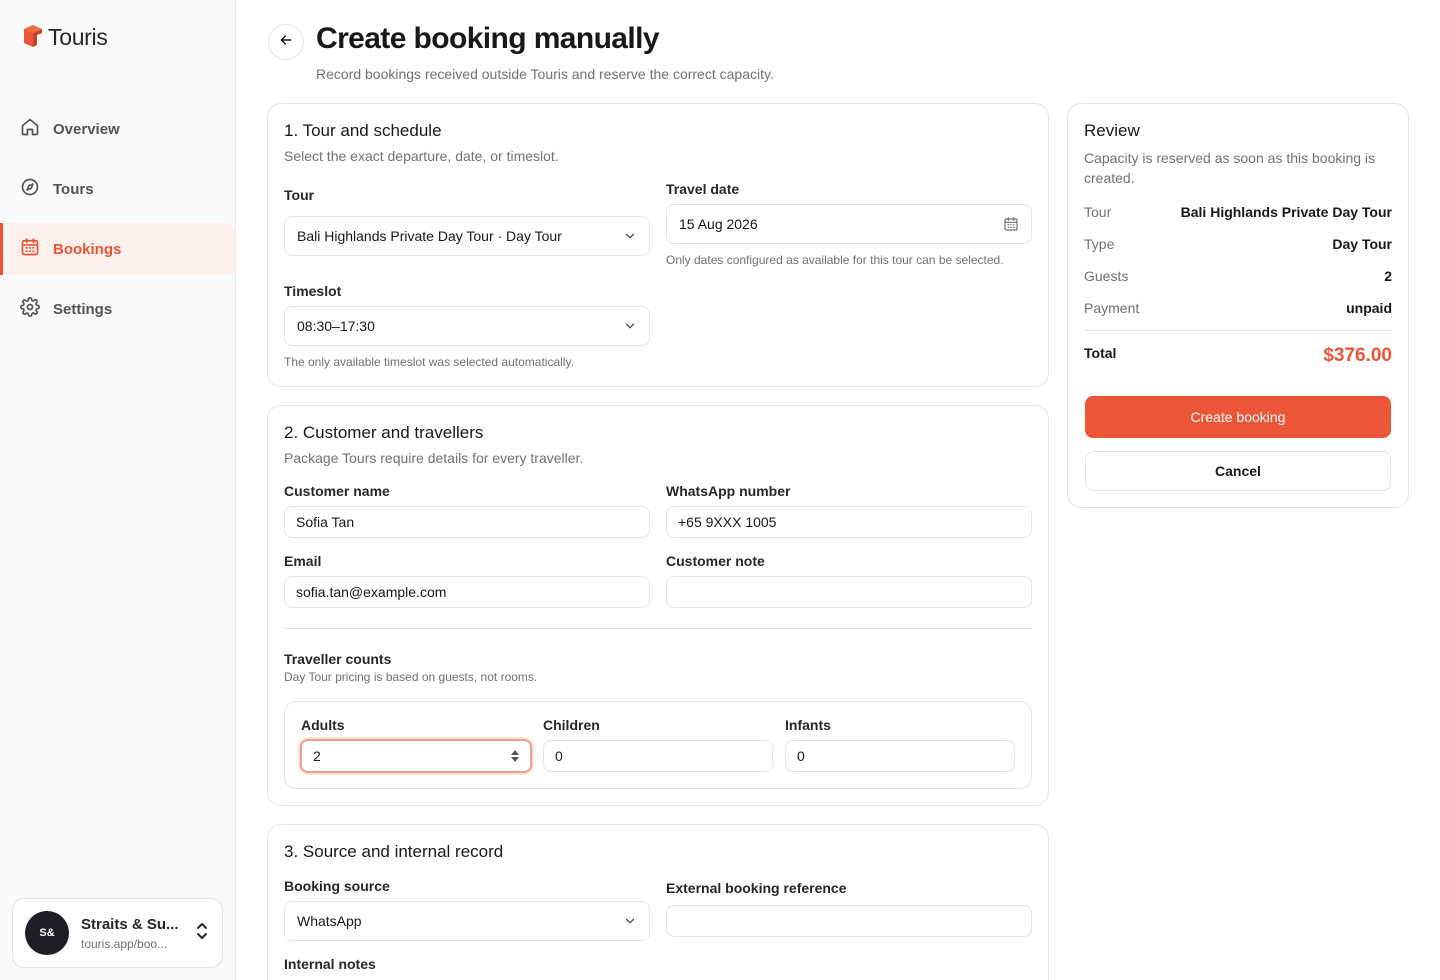  What do you see at coordinates (467, 522) in the screenshot?
I see `customer-name-input: Sofia Tan` at bounding box center [467, 522].